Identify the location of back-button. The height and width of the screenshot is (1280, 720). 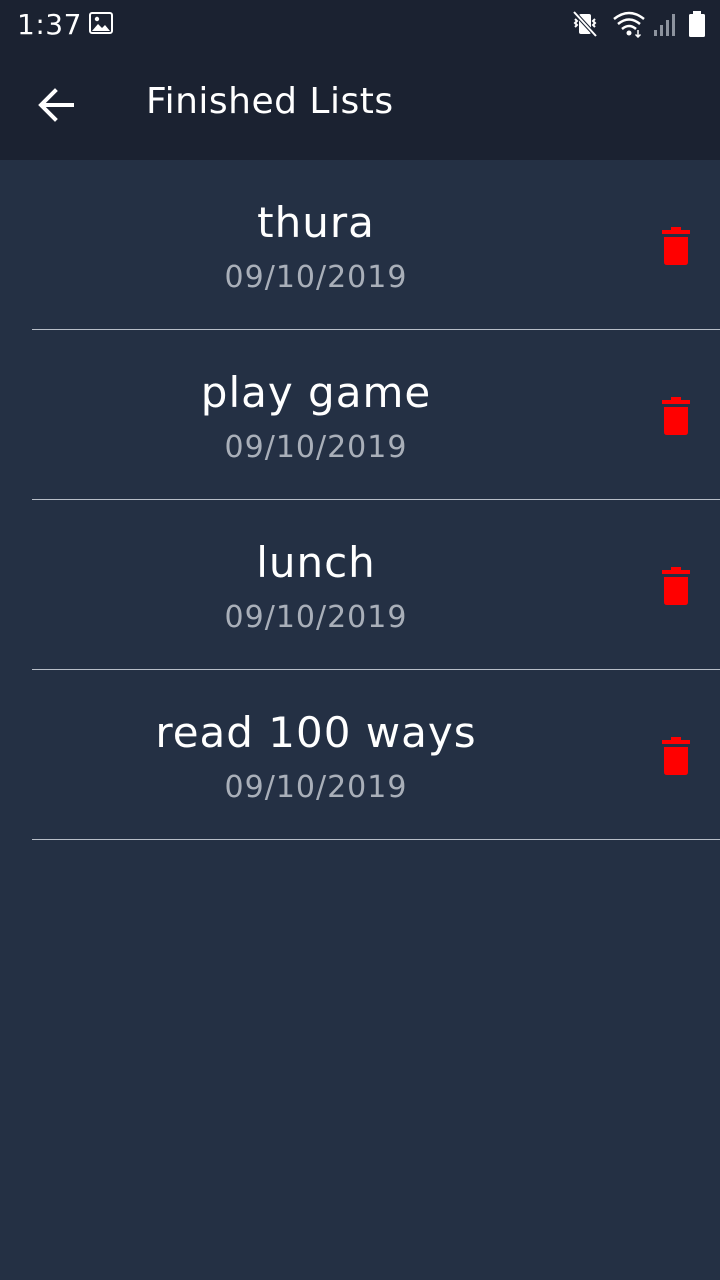
(56, 105).